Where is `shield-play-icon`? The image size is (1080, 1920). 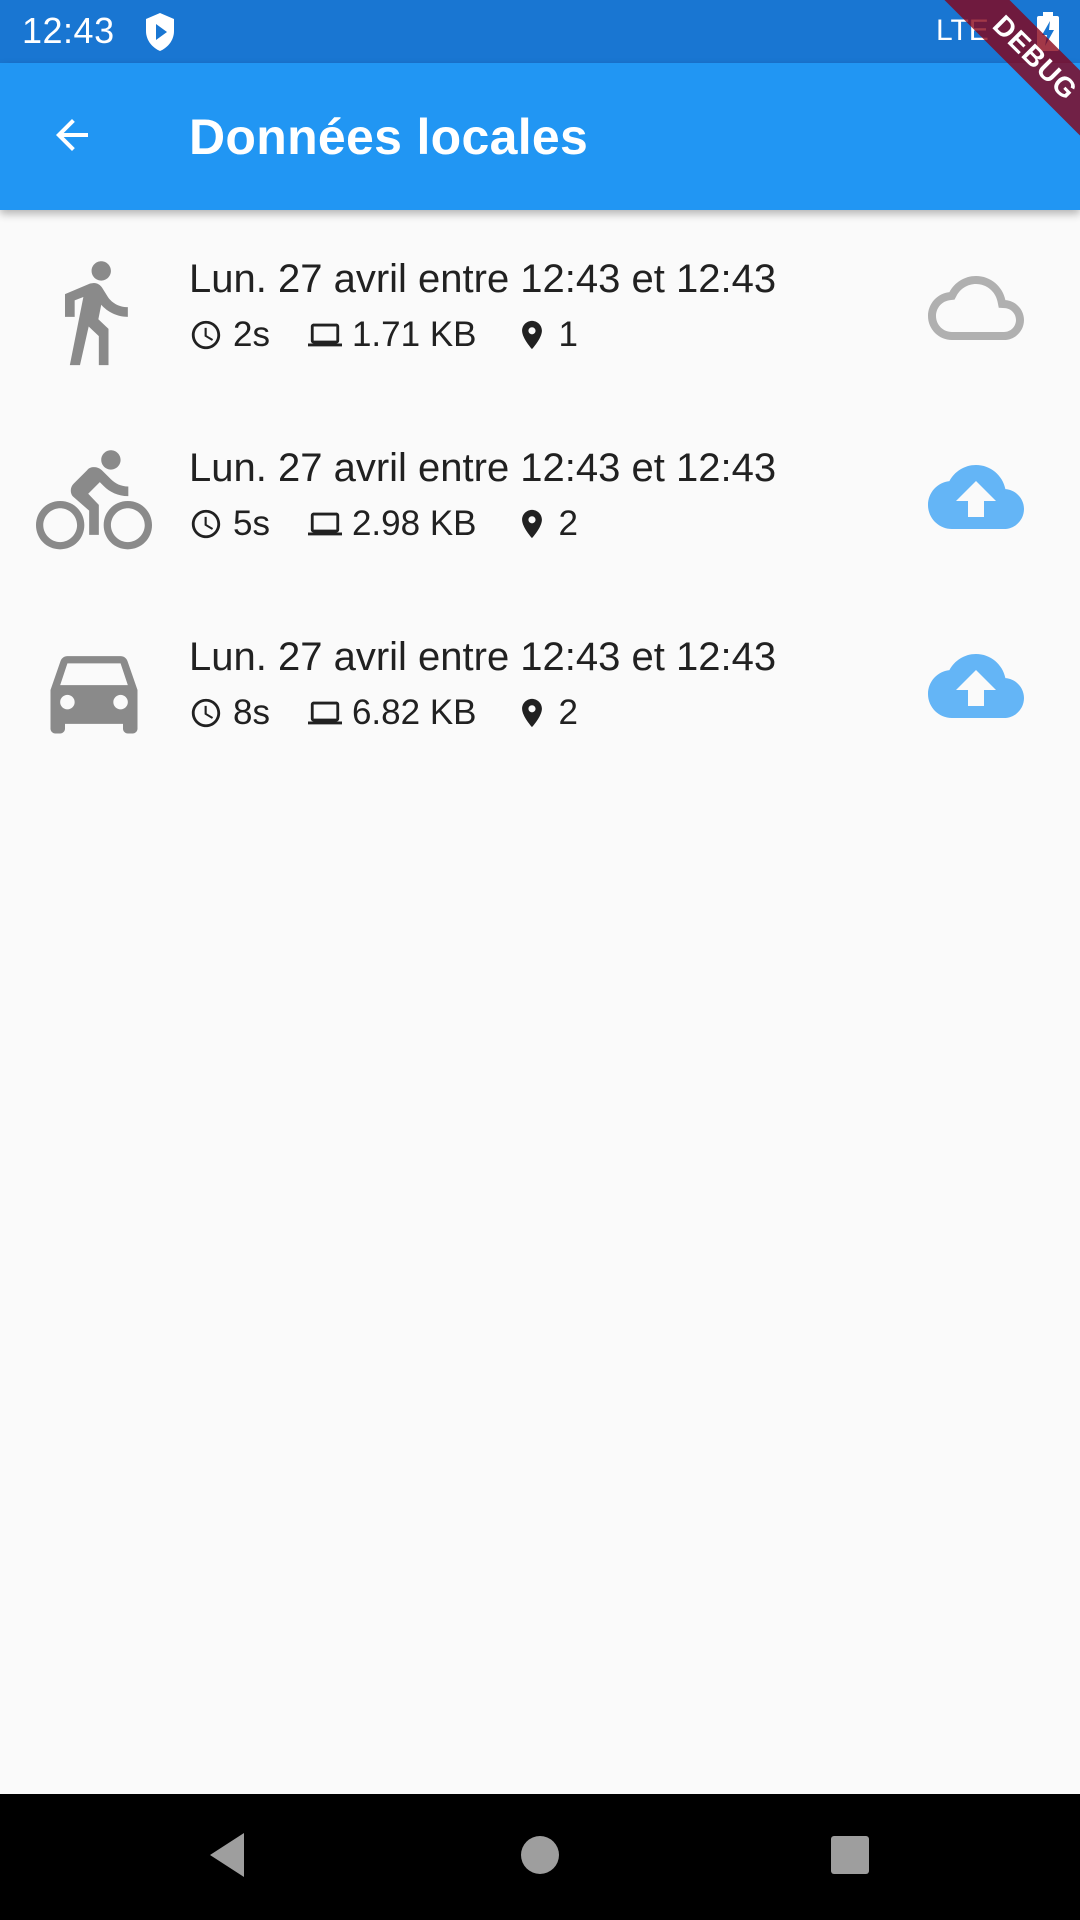
shield-play-icon is located at coordinates (160, 32).